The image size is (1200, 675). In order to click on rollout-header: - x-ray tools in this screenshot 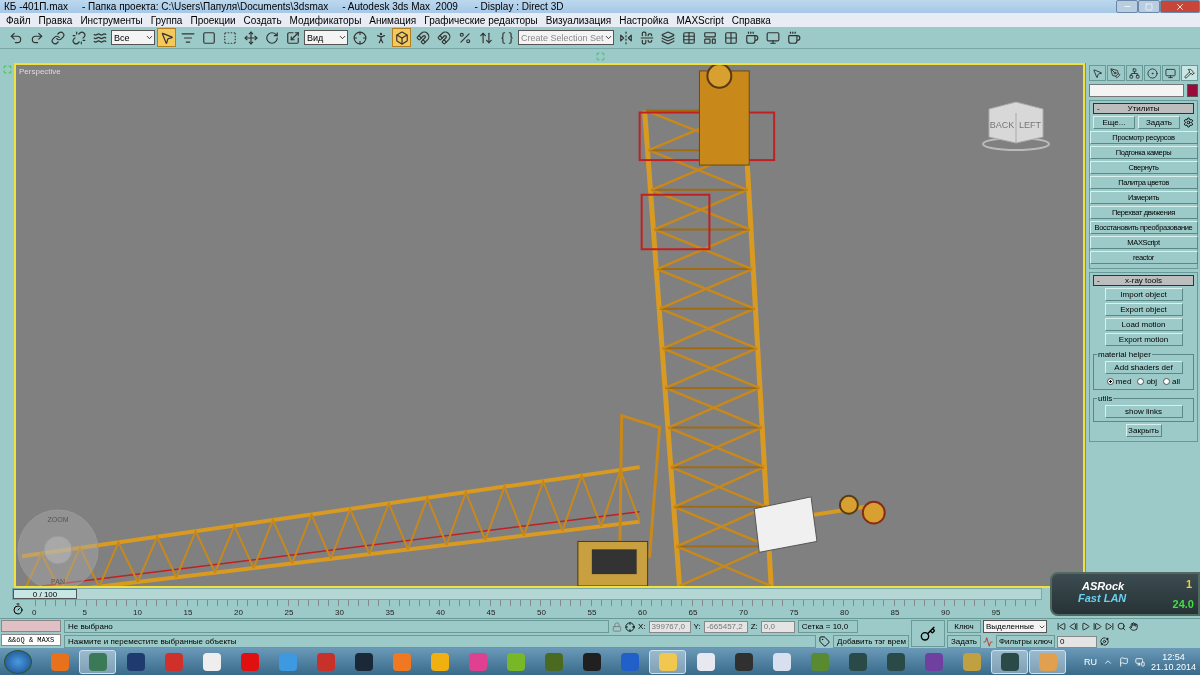, I will do `click(1143, 280)`.